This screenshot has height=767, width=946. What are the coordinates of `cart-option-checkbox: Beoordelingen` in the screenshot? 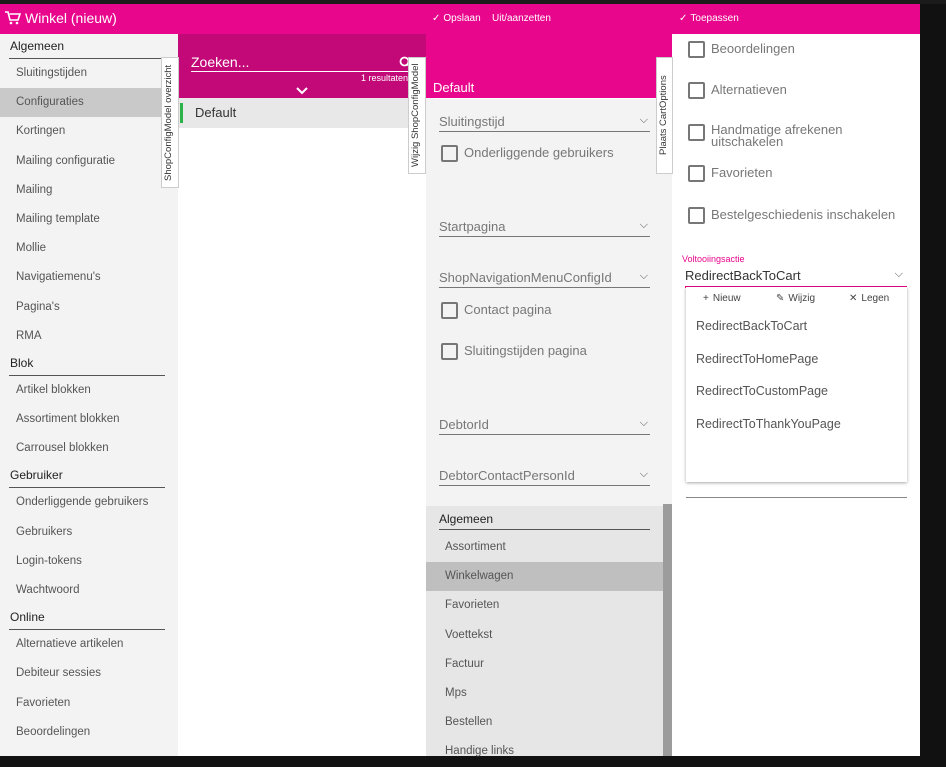 It's located at (741, 49).